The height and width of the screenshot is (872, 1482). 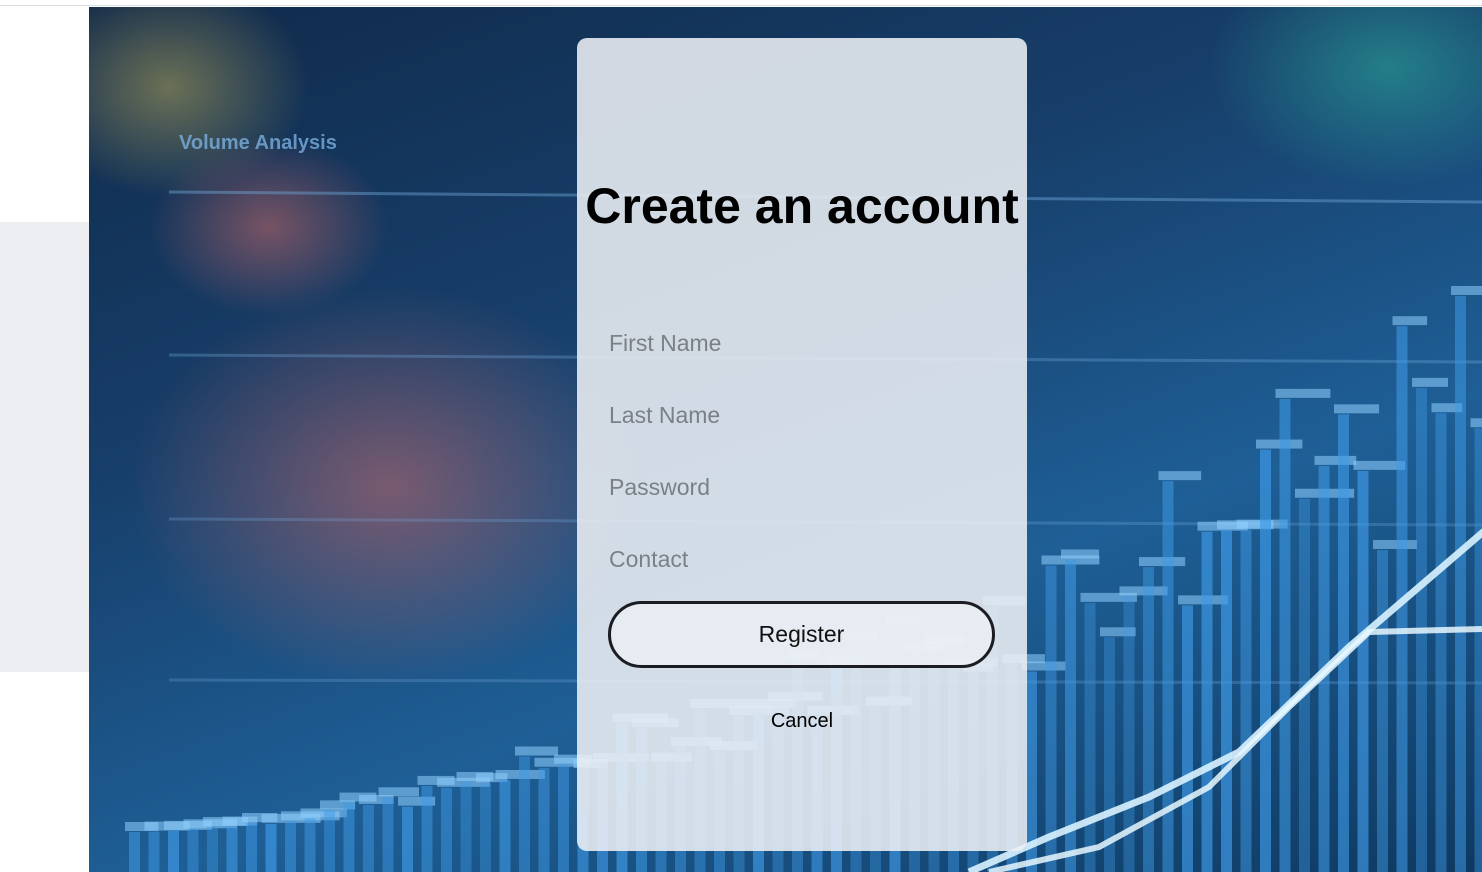 What do you see at coordinates (803, 487) in the screenshot?
I see `password-field` at bounding box center [803, 487].